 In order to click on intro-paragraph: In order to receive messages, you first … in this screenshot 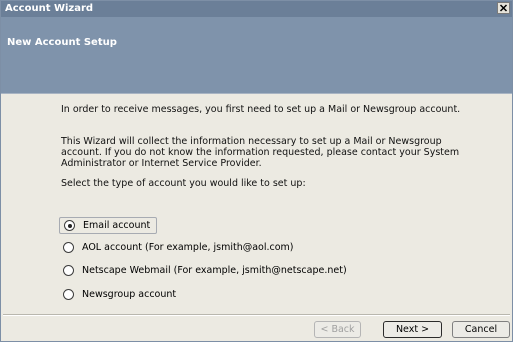, I will do `click(261, 109)`.